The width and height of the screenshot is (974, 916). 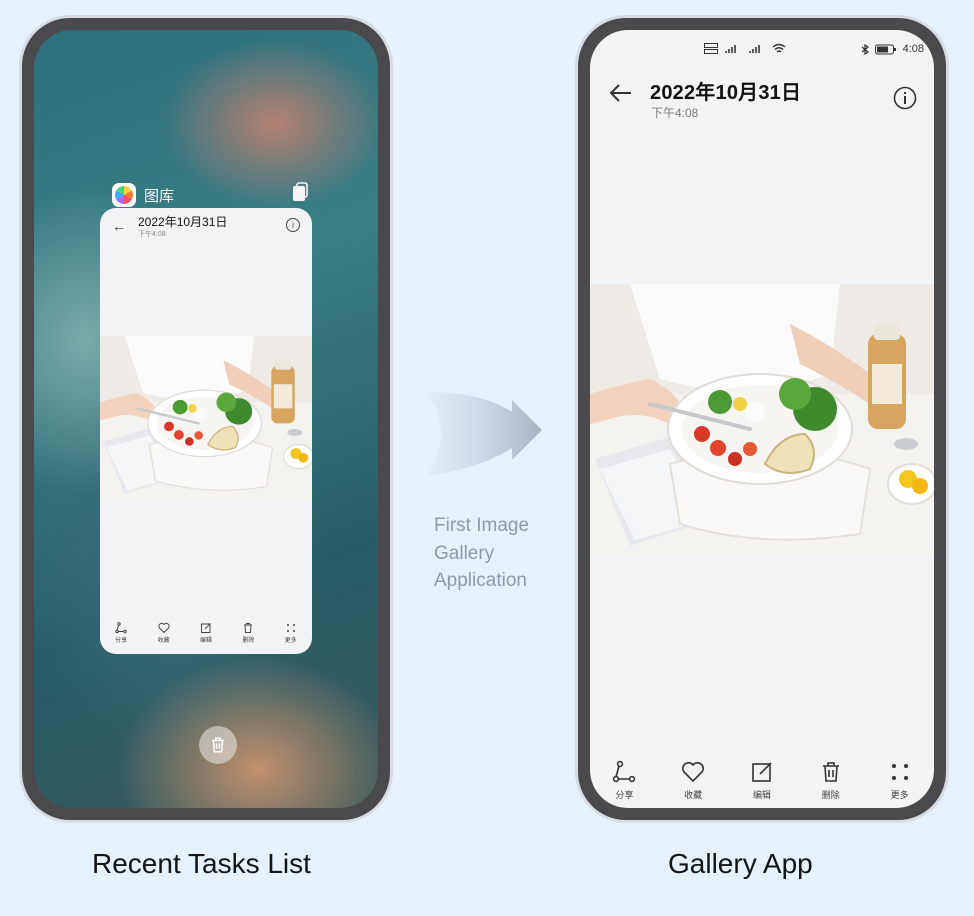 What do you see at coordinates (291, 635) in the screenshot?
I see `card-more: 更多` at bounding box center [291, 635].